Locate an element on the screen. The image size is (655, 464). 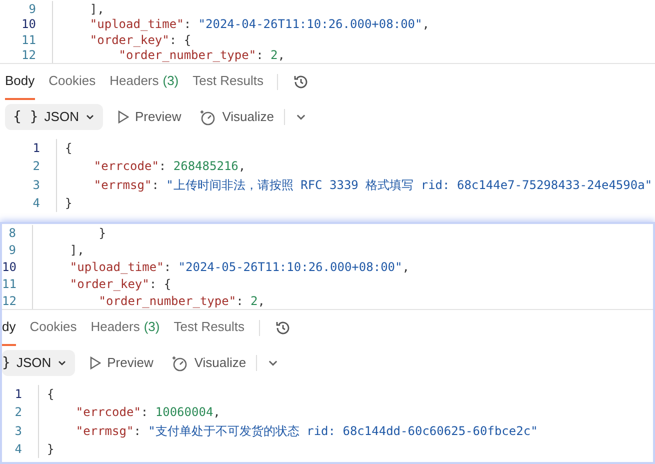
response-tab: dy is located at coordinates (9, 328).